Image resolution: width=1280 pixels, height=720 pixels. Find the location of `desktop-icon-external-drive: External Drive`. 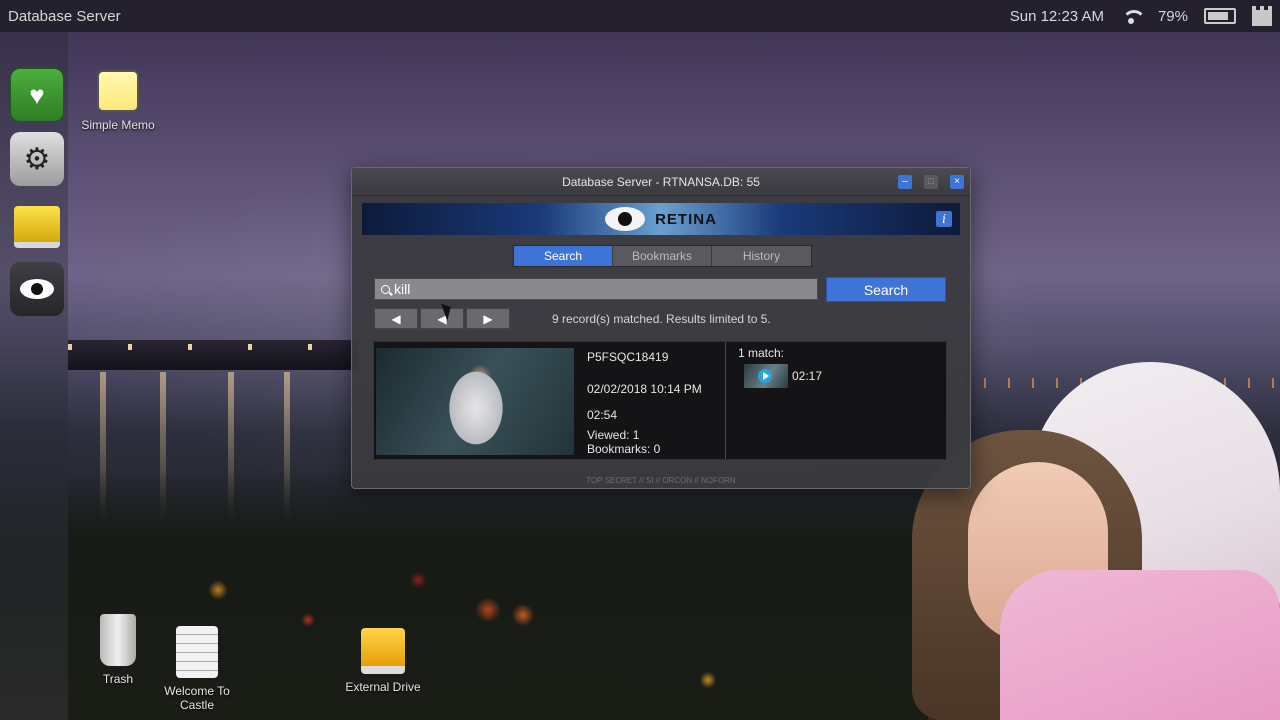

desktop-icon-external-drive: External Drive is located at coordinates (383, 661).